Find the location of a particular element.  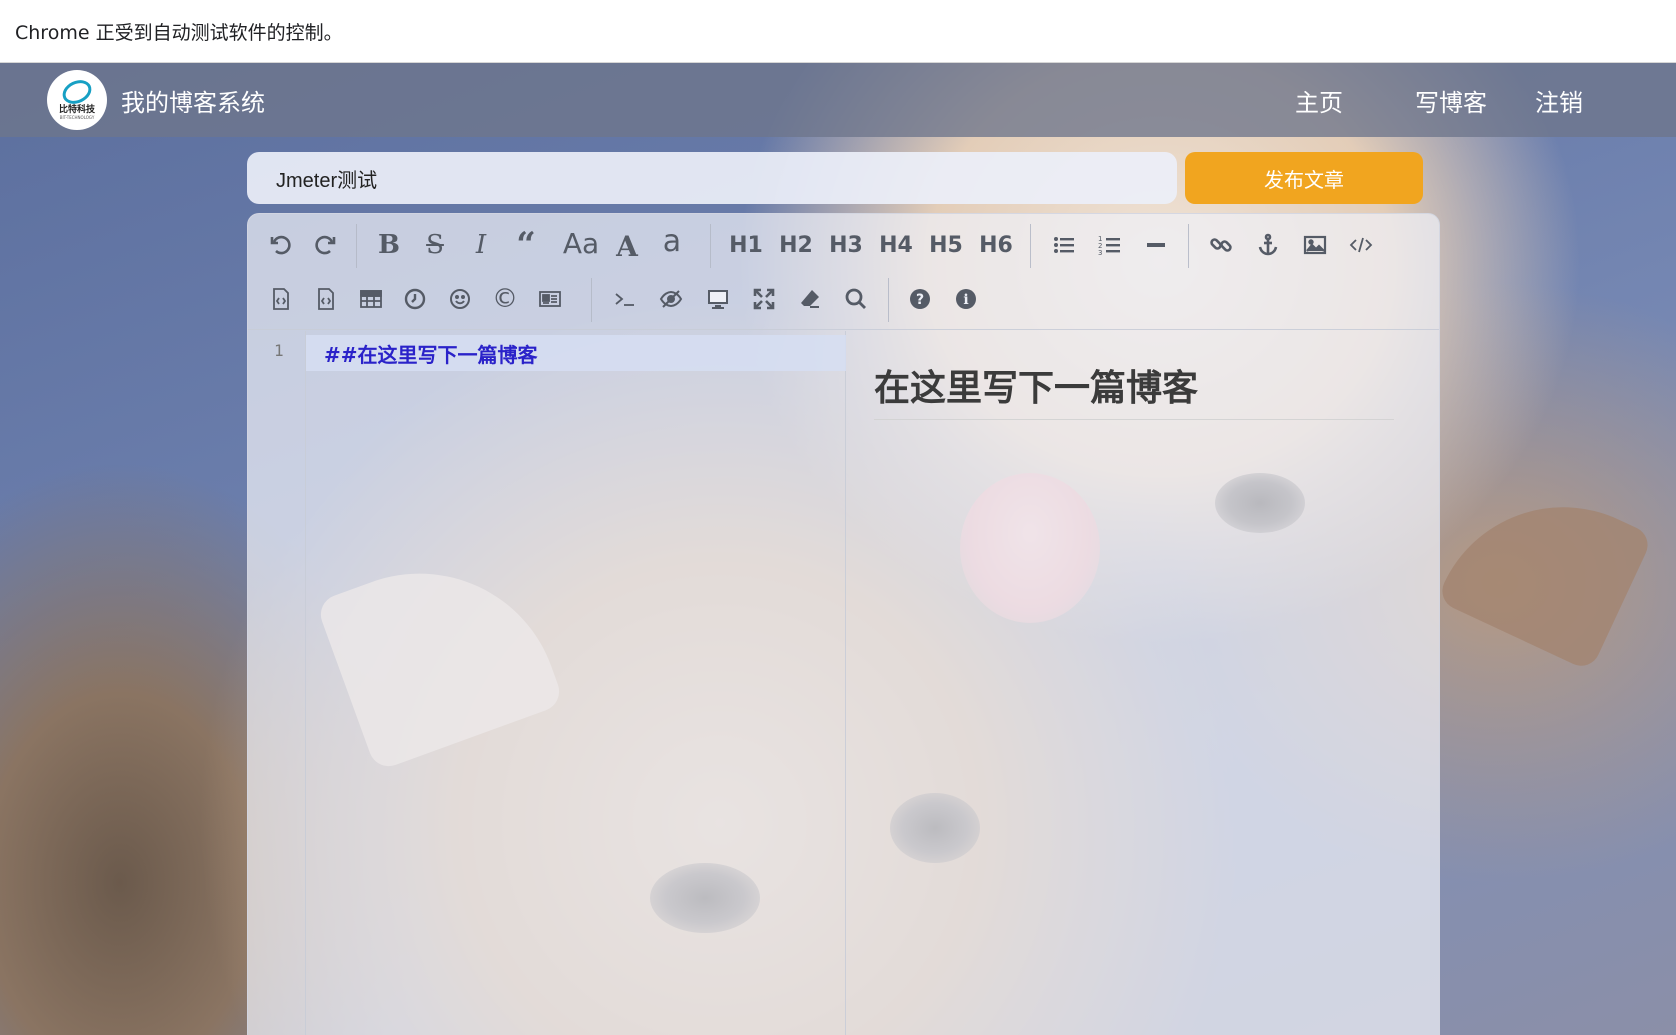

nav-logout-link: 注销 is located at coordinates (1559, 100).